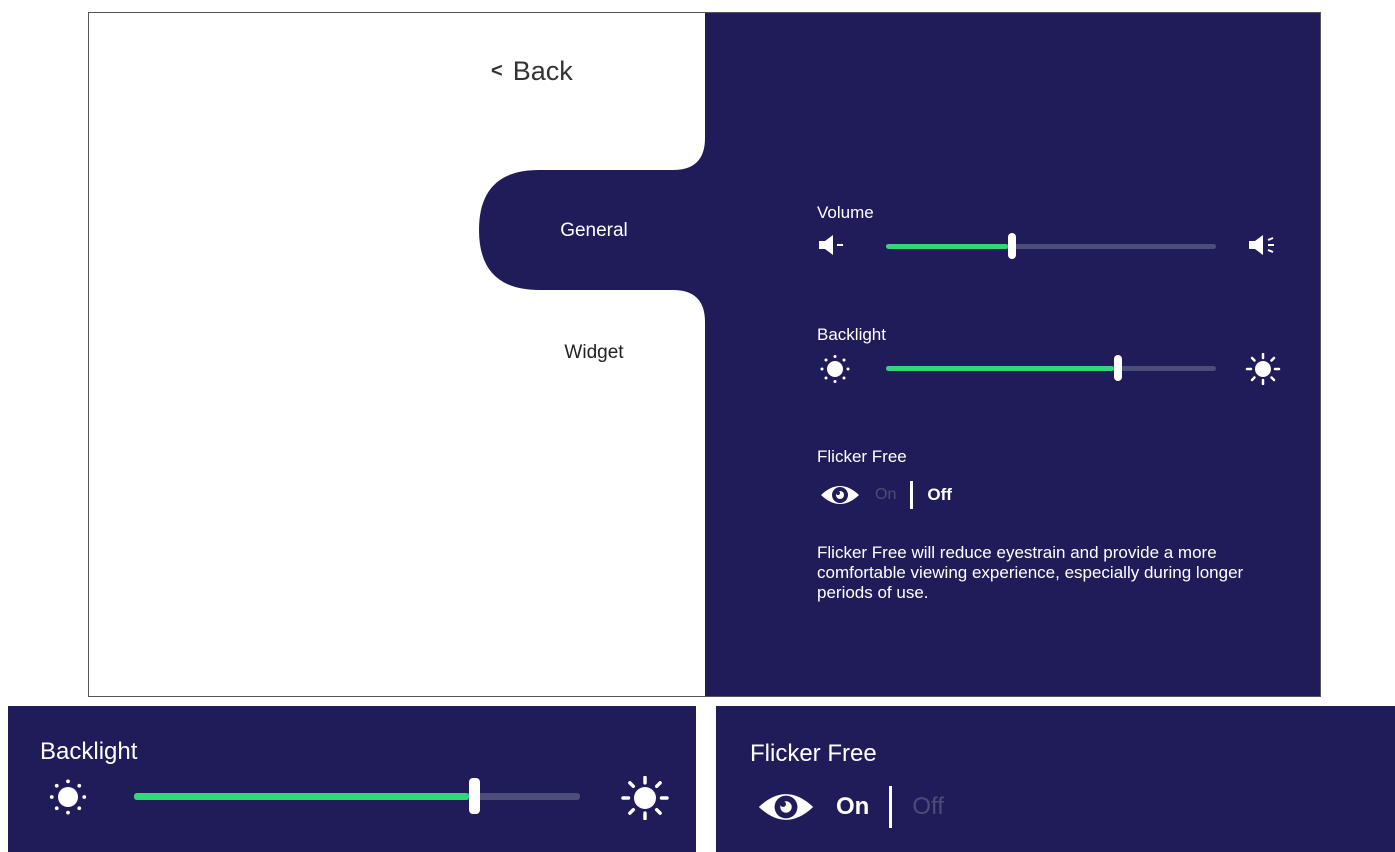 Image resolution: width=1395 pixels, height=852 pixels. I want to click on flicker-on-option: On, so click(885, 495).